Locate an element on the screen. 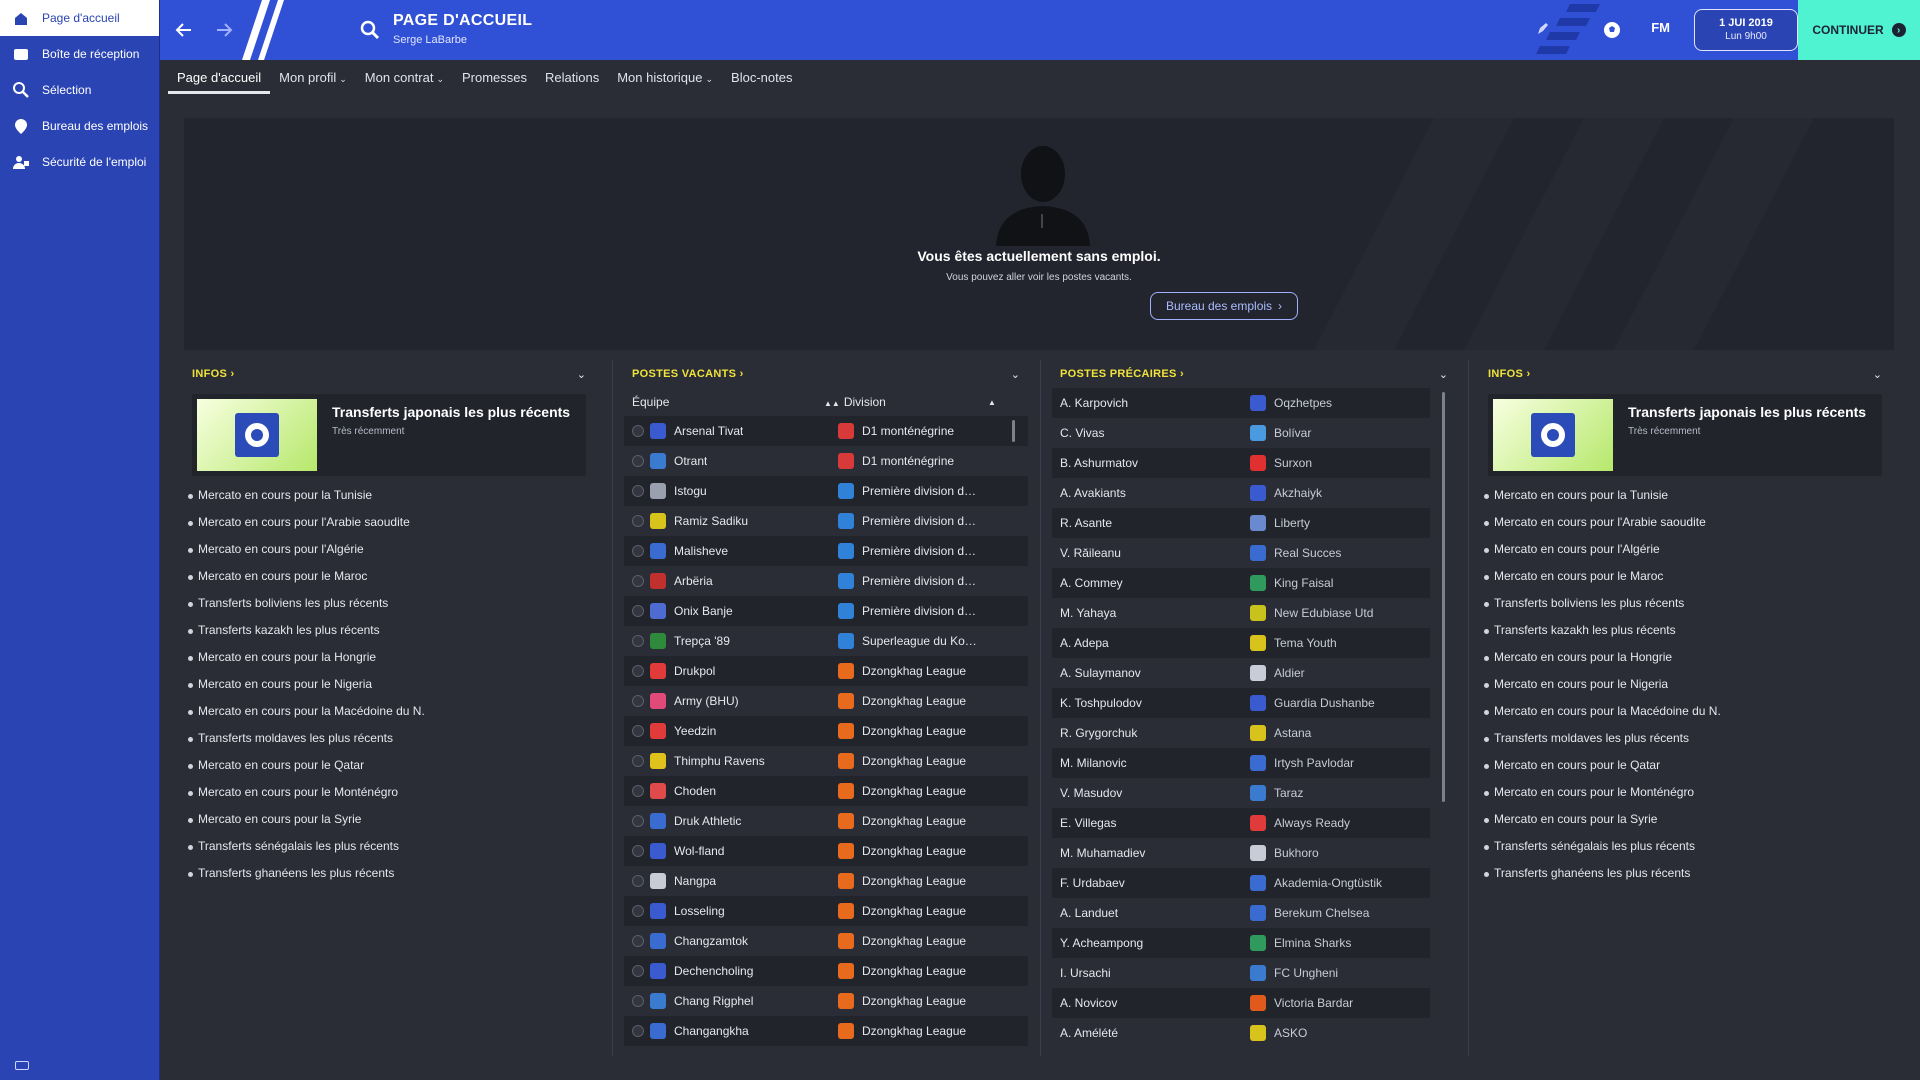 This screenshot has width=1920, height=1080. table-row: K. Toshpulodov Guardia Dushanbe is located at coordinates (1241, 703).